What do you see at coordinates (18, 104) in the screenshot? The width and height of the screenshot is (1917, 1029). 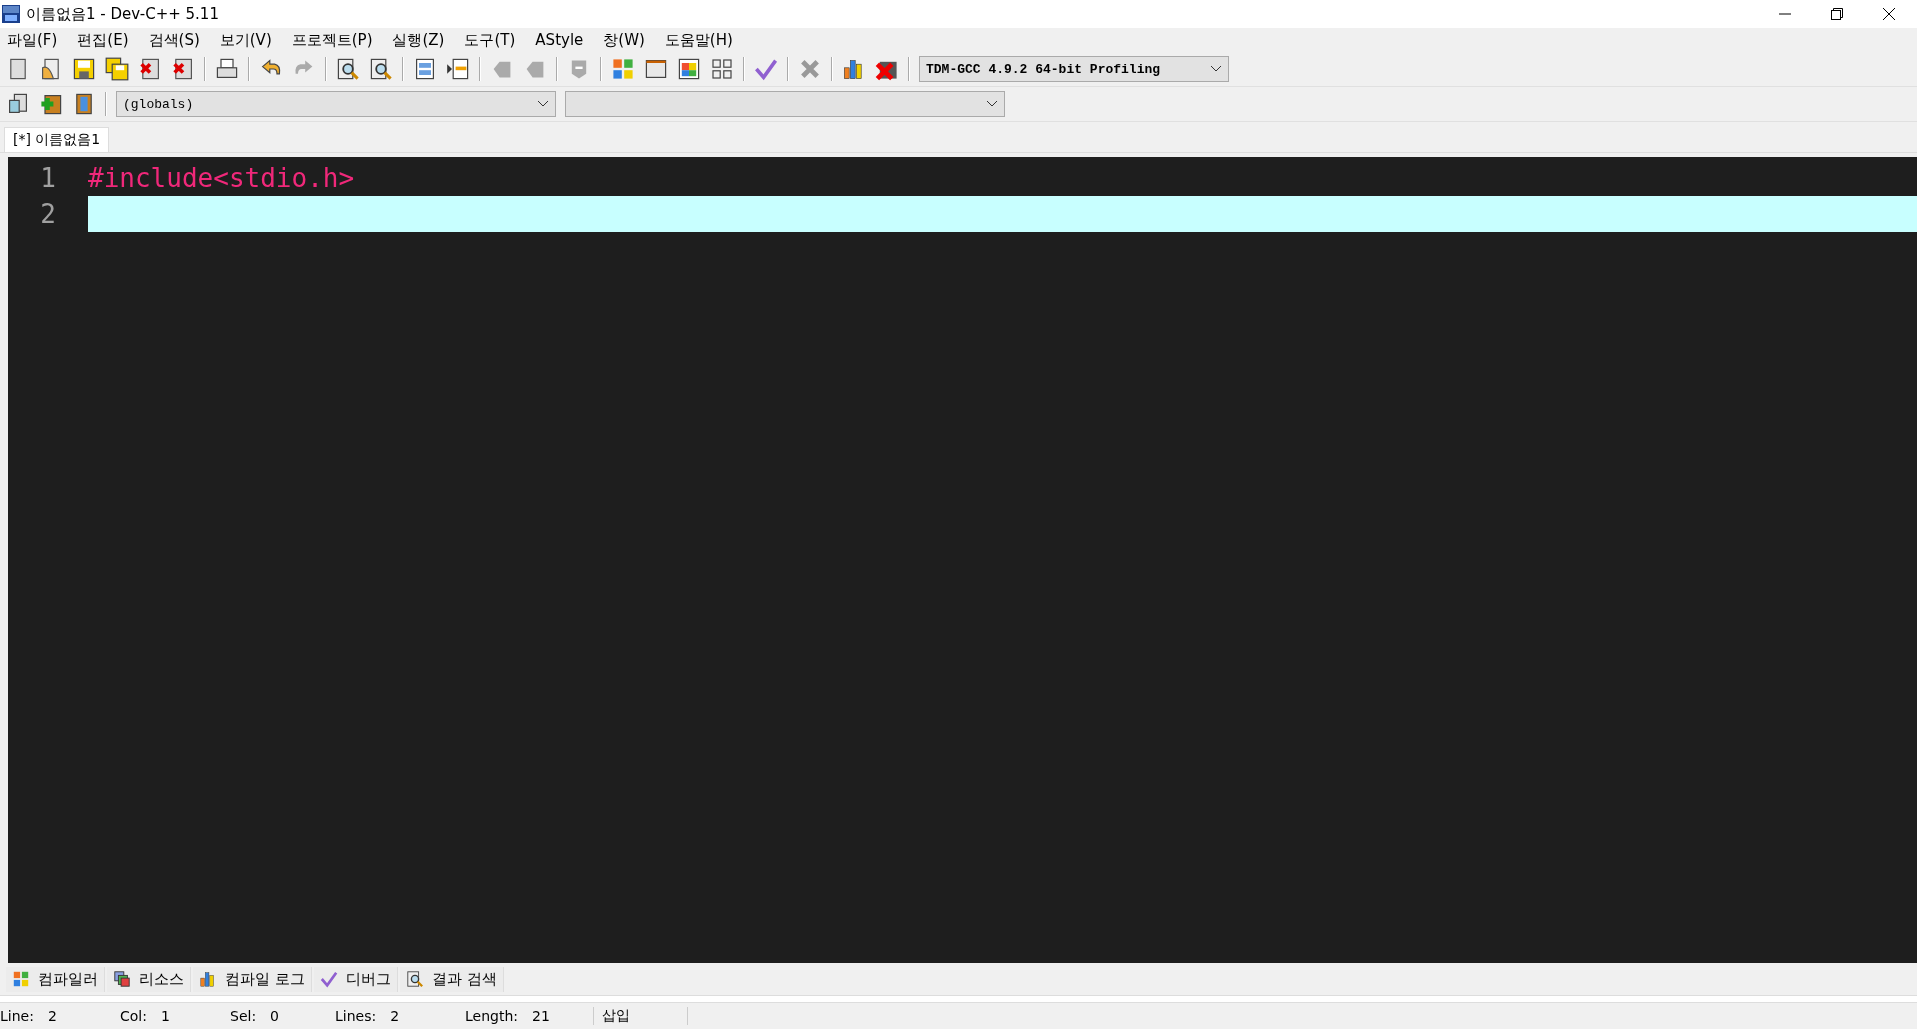 I see `new-project-icon` at bounding box center [18, 104].